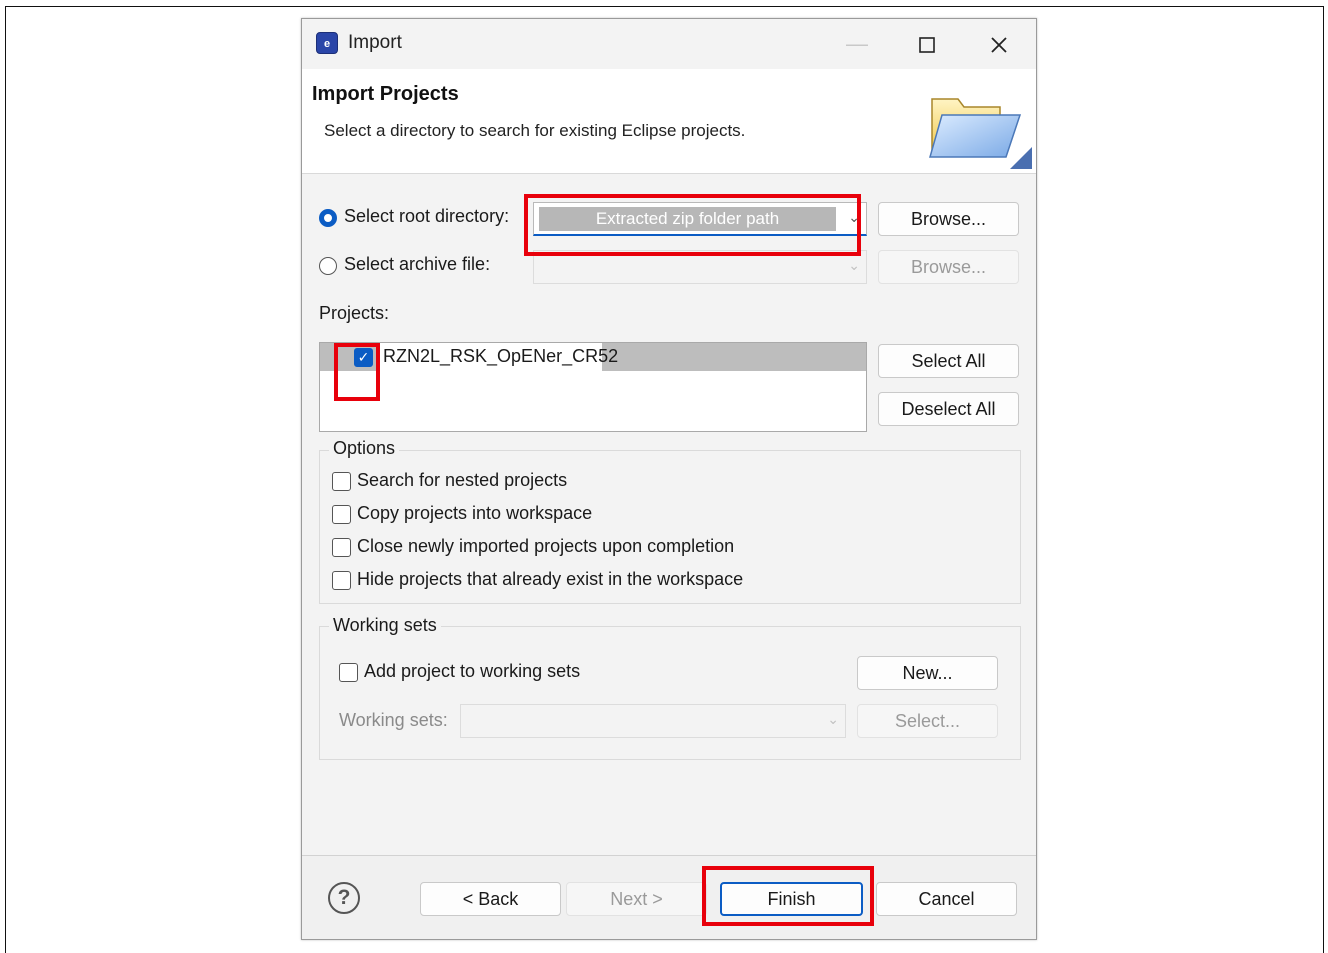 This screenshot has height=953, width=1328. What do you see at coordinates (946, 899) in the screenshot?
I see `cancel-button: Cancel` at bounding box center [946, 899].